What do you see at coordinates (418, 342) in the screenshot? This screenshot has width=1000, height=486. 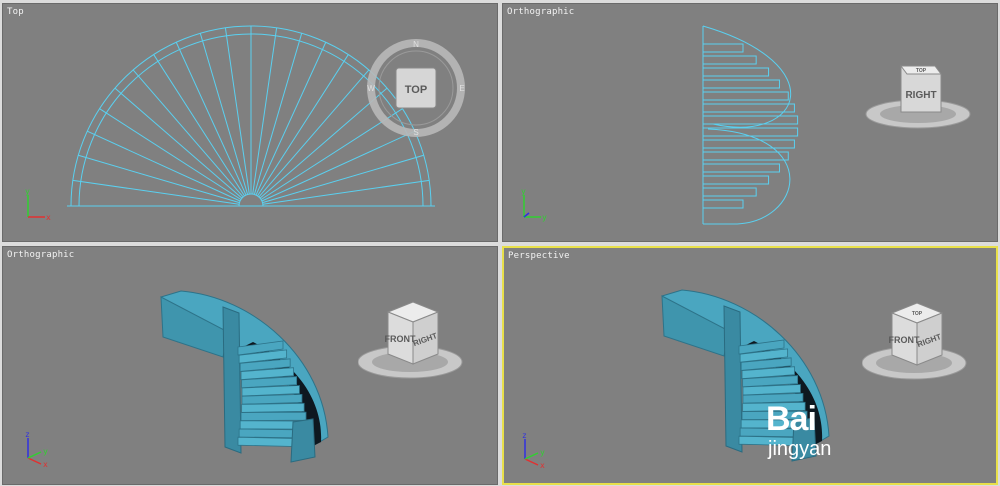 I see `viewcube: FRONT RIGHT` at bounding box center [418, 342].